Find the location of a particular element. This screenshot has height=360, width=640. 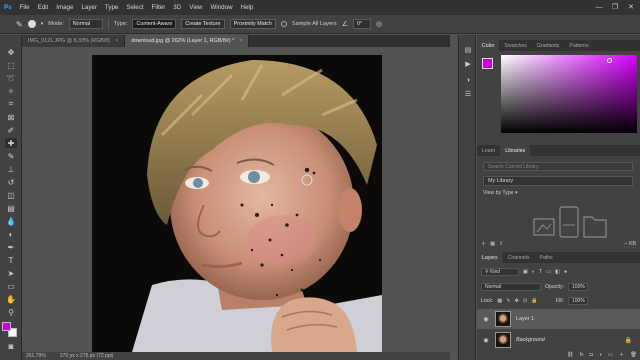

filter-shape-icon: ▭ is located at coordinates (548, 272).